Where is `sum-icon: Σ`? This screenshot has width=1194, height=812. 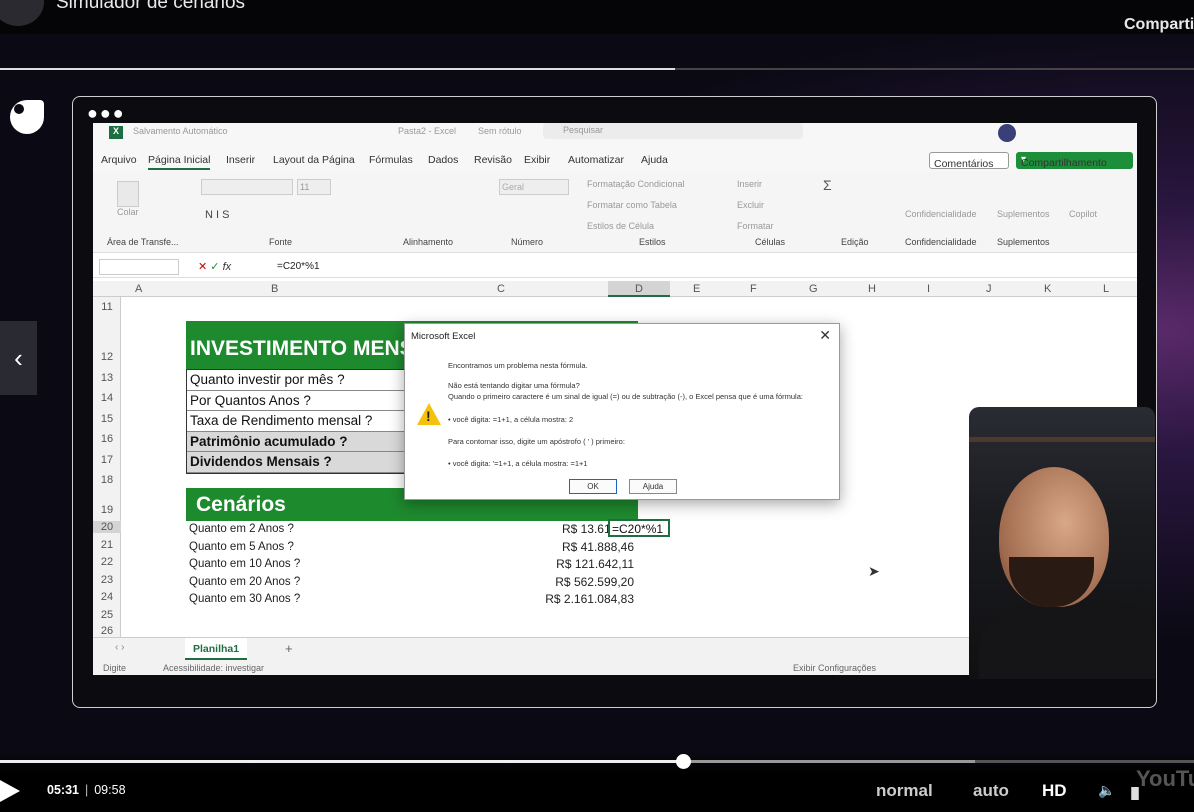 sum-icon: Σ is located at coordinates (827, 185).